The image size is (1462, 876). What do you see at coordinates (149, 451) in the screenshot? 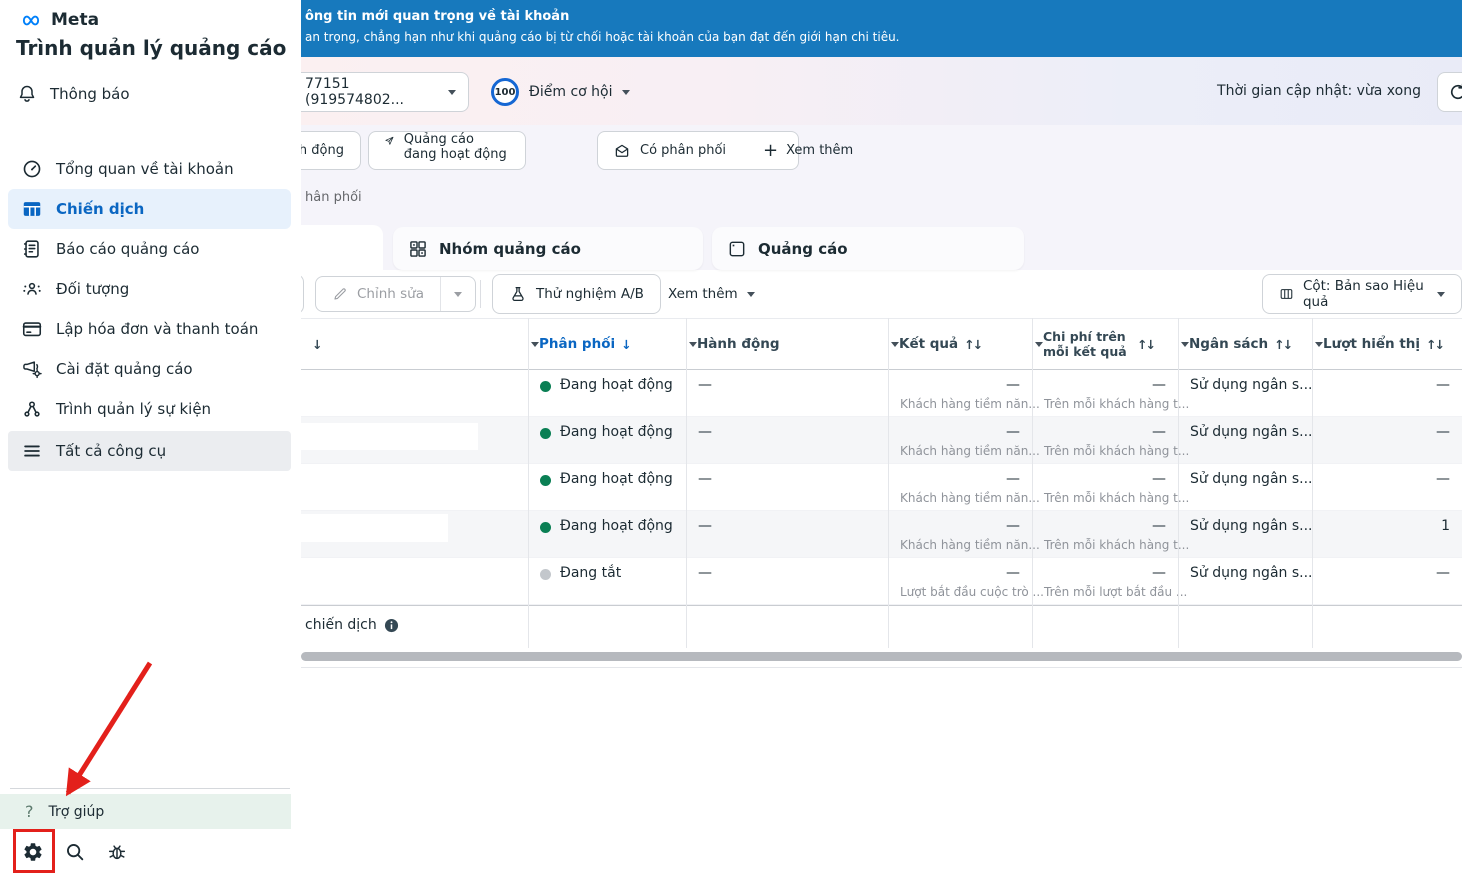
I see `sidebar-item-all-tools: Tất cả công cụ` at bounding box center [149, 451].